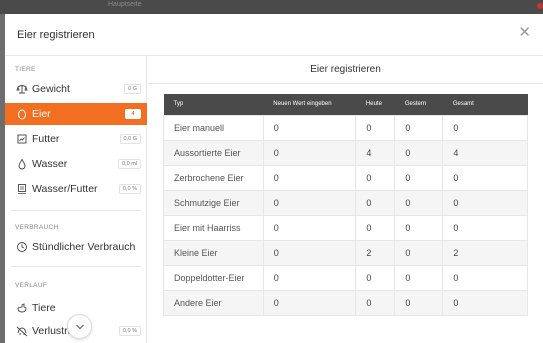 Image resolution: width=543 pixels, height=343 pixels. What do you see at coordinates (271, 7) in the screenshot?
I see `background-window-bar: Hauptseite` at bounding box center [271, 7].